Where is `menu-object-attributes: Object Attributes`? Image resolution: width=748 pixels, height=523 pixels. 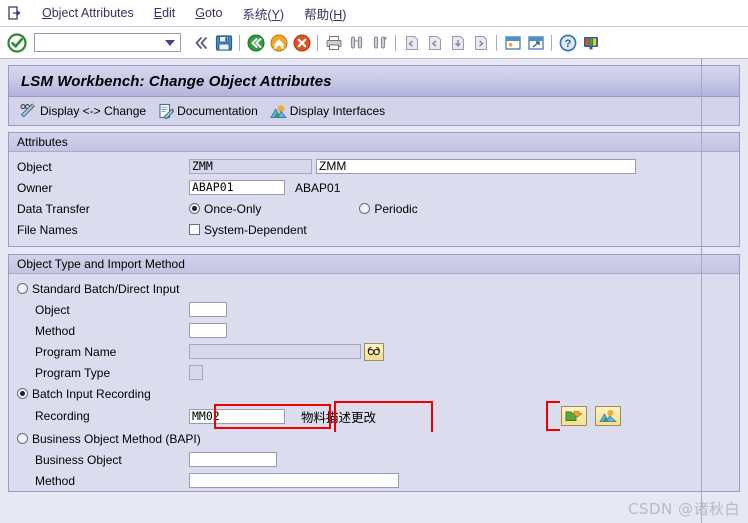 menu-object-attributes: Object Attributes is located at coordinates (88, 13).